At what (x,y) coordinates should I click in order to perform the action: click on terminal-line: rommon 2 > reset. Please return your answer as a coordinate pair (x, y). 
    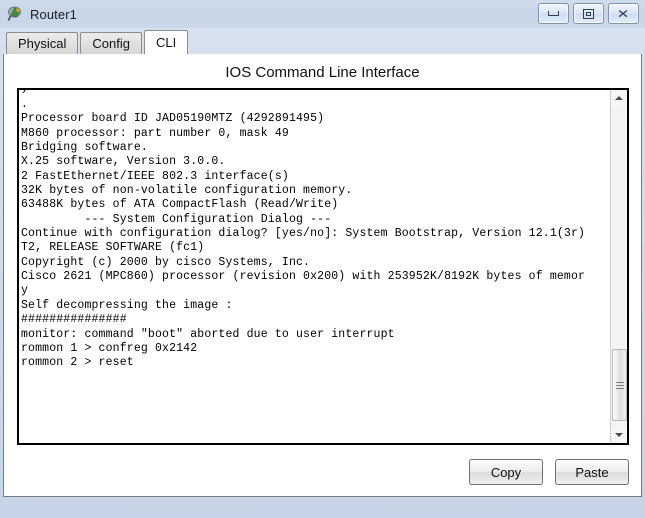
    Looking at the image, I should click on (77, 363).